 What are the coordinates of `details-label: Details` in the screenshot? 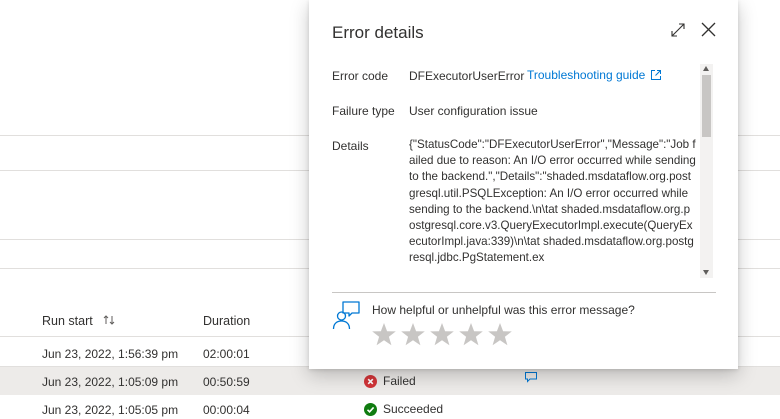 It's located at (350, 146).